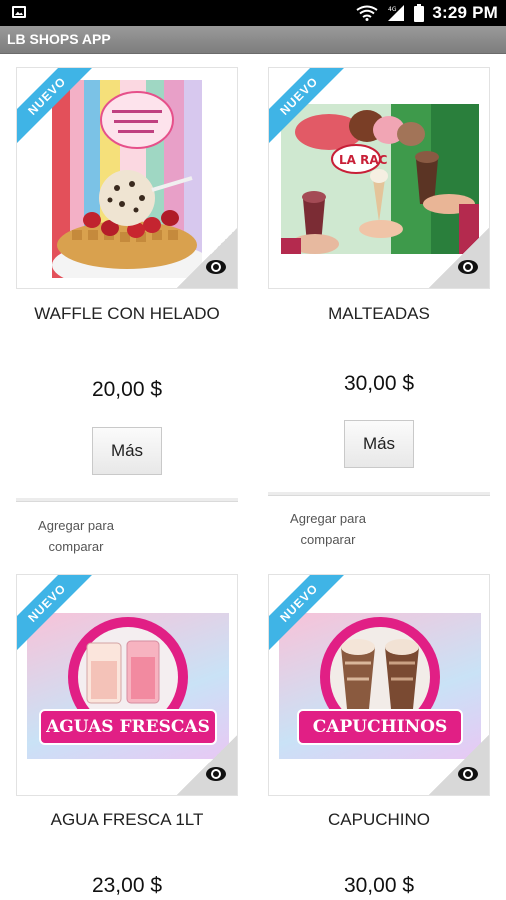 The width and height of the screenshot is (506, 900). I want to click on app-title: LB SHOPS APP, so click(59, 39).